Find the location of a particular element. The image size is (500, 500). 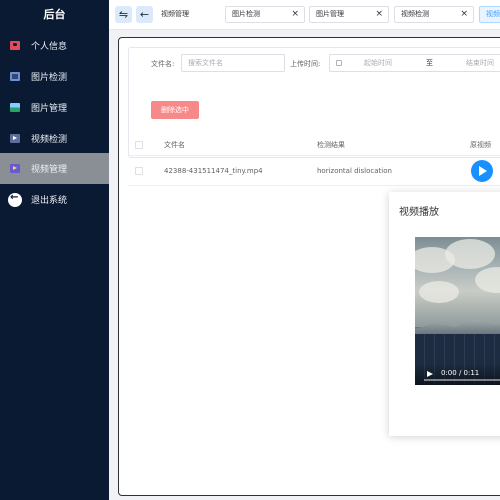

top-bar: ⇋ ← 视频管理 图片检测 × 图片管理 × 视频检测 × 视频 is located at coordinates (304, 15).